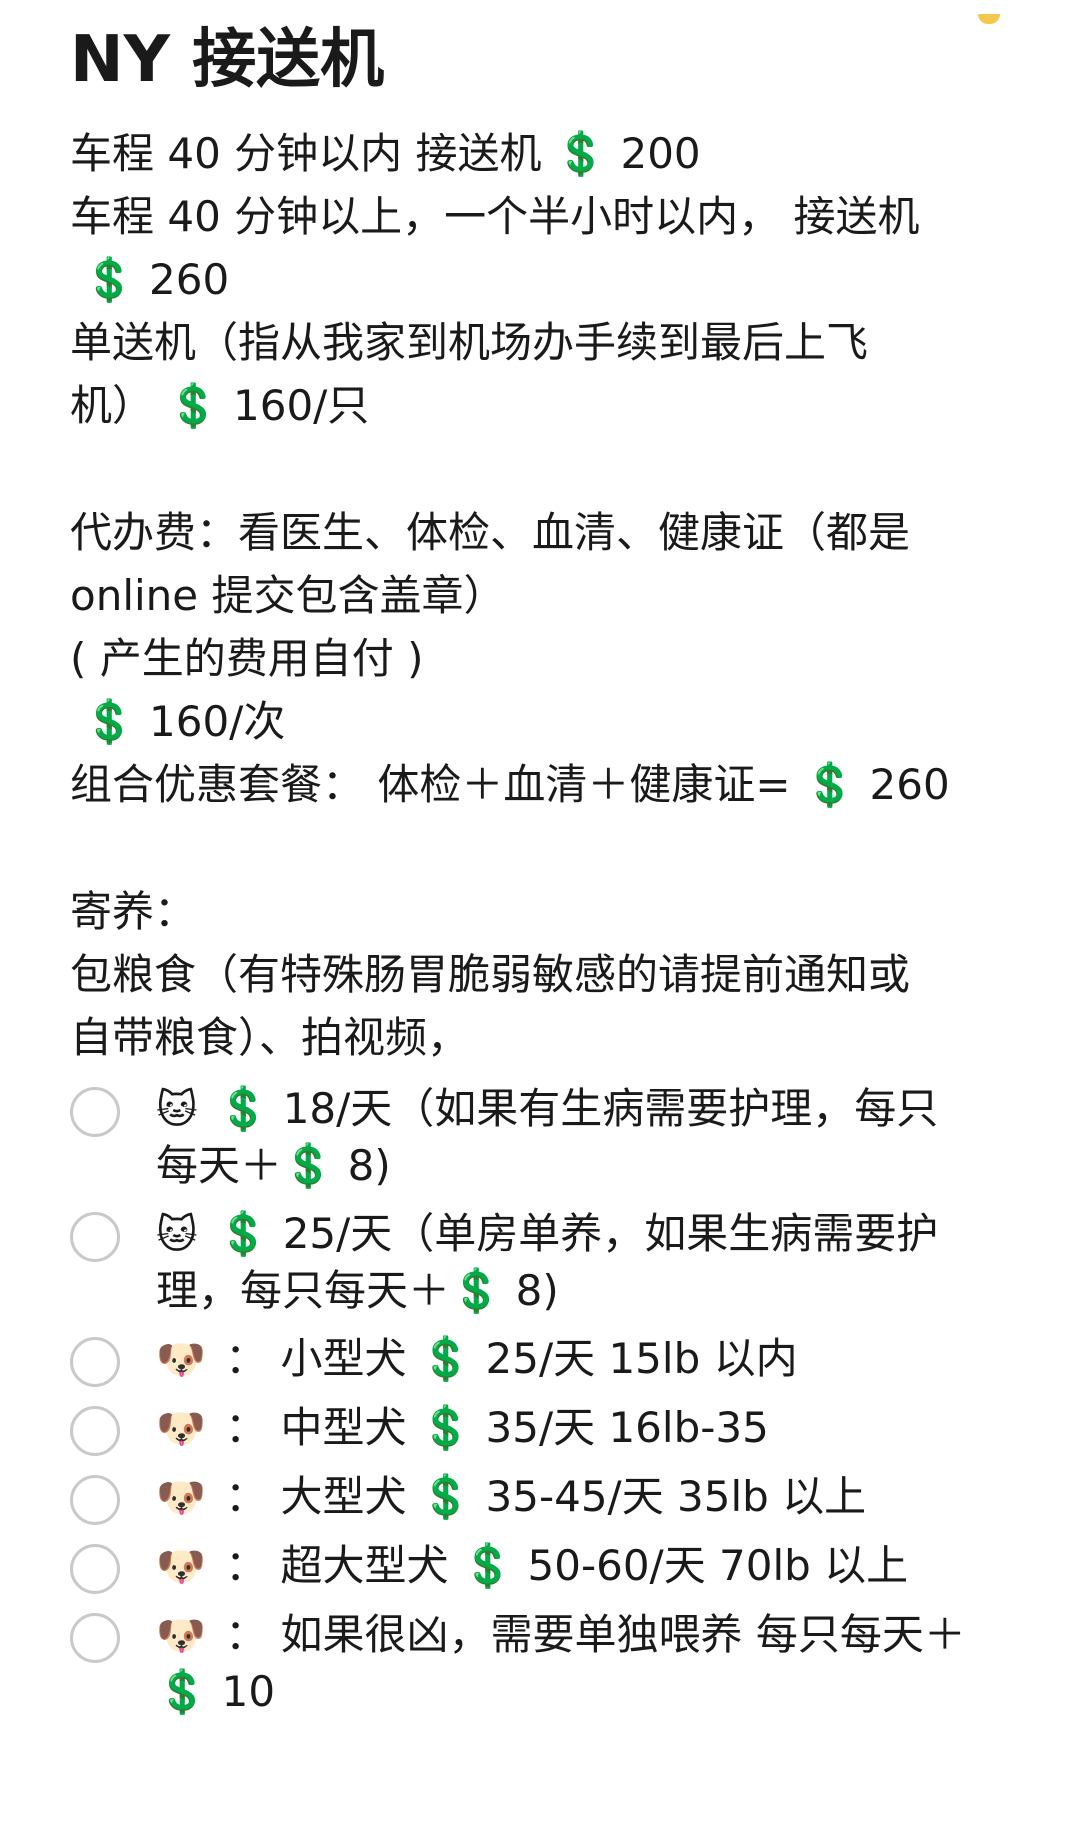 The width and height of the screenshot is (1079, 1822). What do you see at coordinates (495, 216) in the screenshot?
I see `transfer-line-2: 车程 40 分钟以上，一个半小时以内， 接送机` at bounding box center [495, 216].